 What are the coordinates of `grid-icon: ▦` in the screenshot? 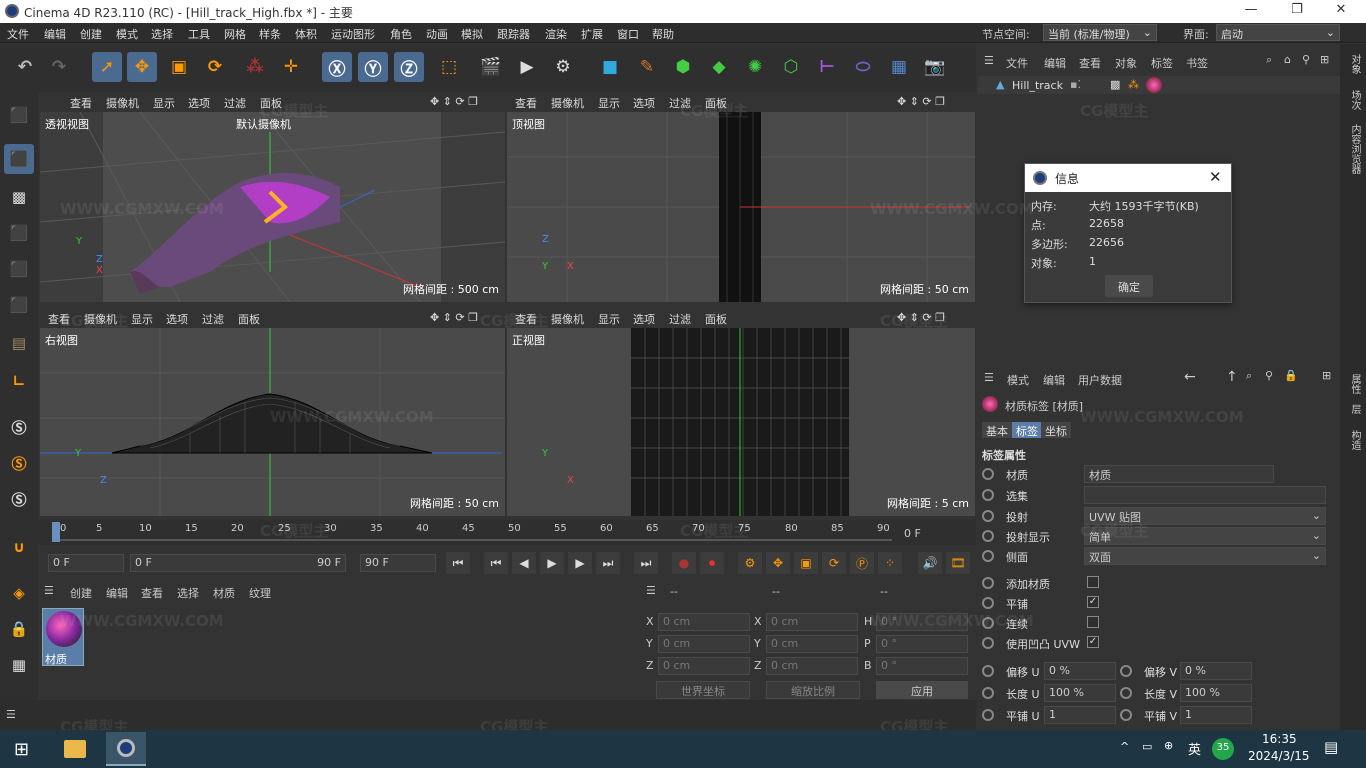 It's located at (19, 665).